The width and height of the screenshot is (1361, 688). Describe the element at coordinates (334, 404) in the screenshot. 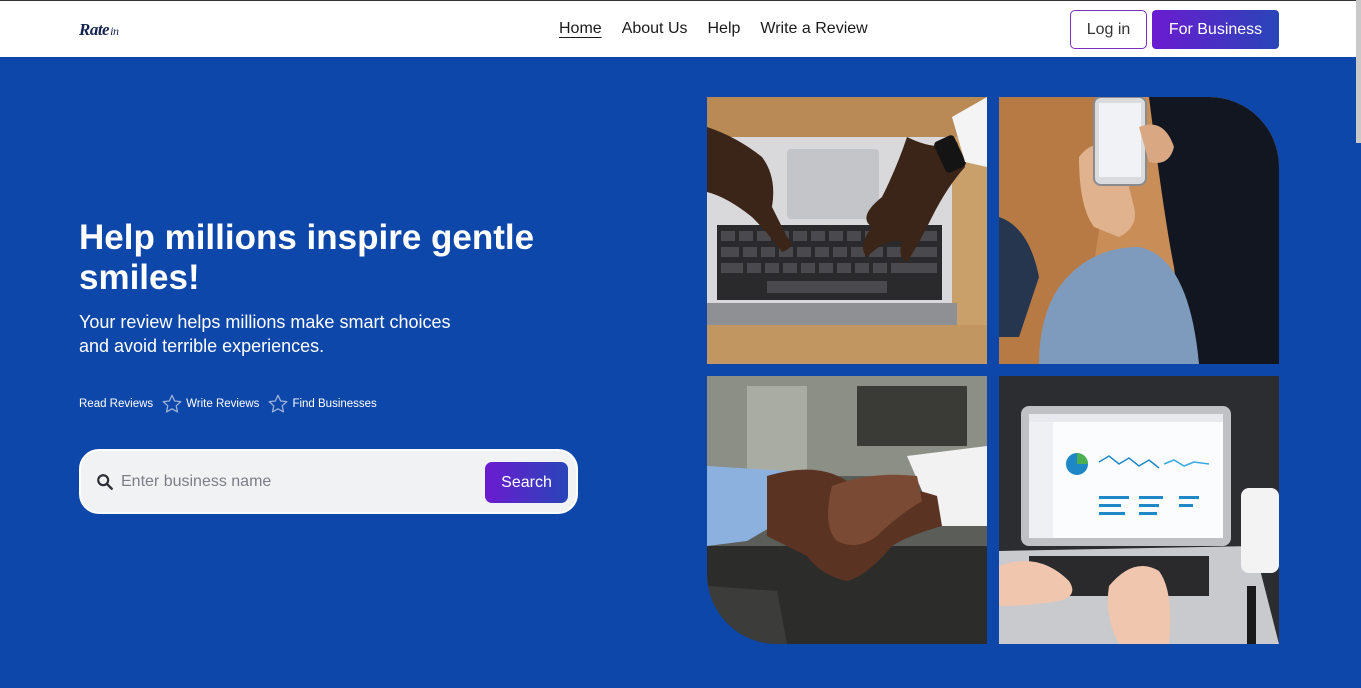

I see `feature-find-businesses: Find Businesses` at that location.